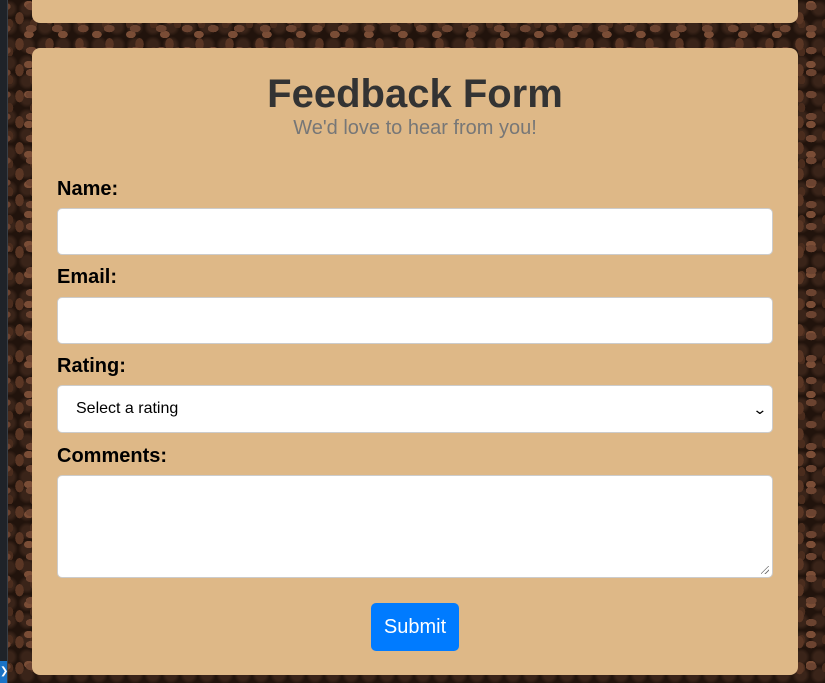  I want to click on comments-label: Comments:, so click(112, 456).